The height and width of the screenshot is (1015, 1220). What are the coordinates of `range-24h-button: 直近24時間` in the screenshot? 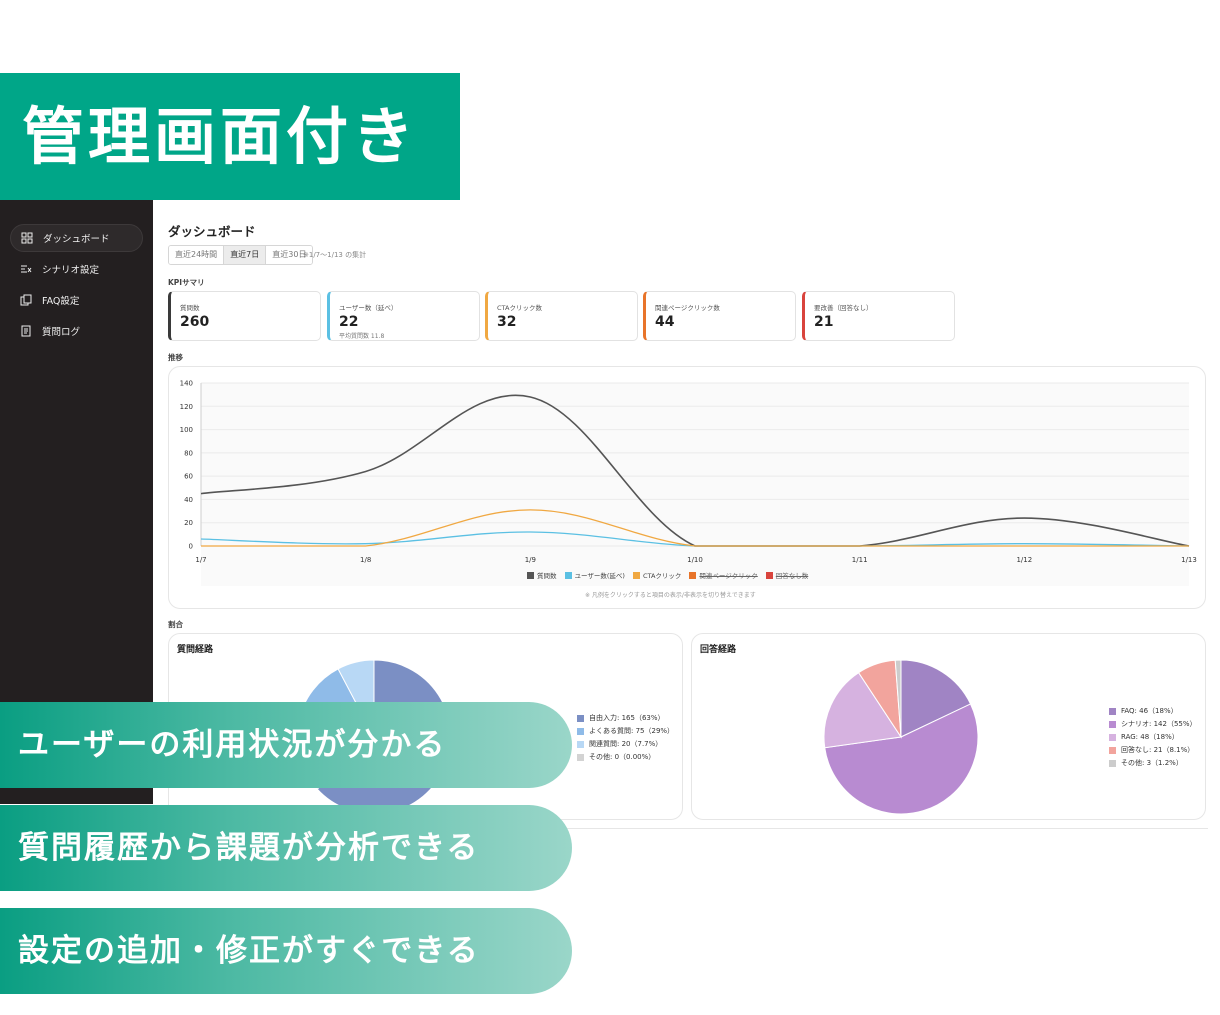 It's located at (197, 255).